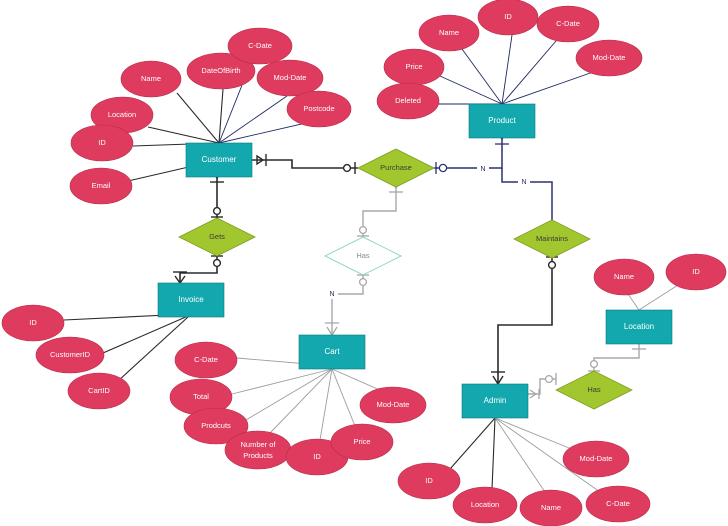 The width and height of the screenshot is (728, 526). I want to click on attribute-cust-postcode: Postcode, so click(319, 109).